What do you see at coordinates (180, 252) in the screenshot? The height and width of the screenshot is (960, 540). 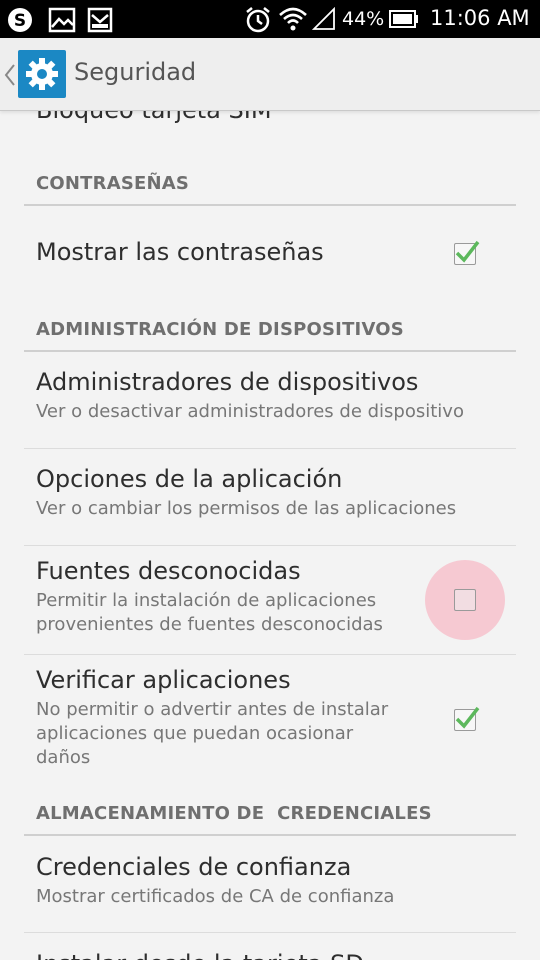 I see `item-title: Mostrar las contraseñas` at bounding box center [180, 252].